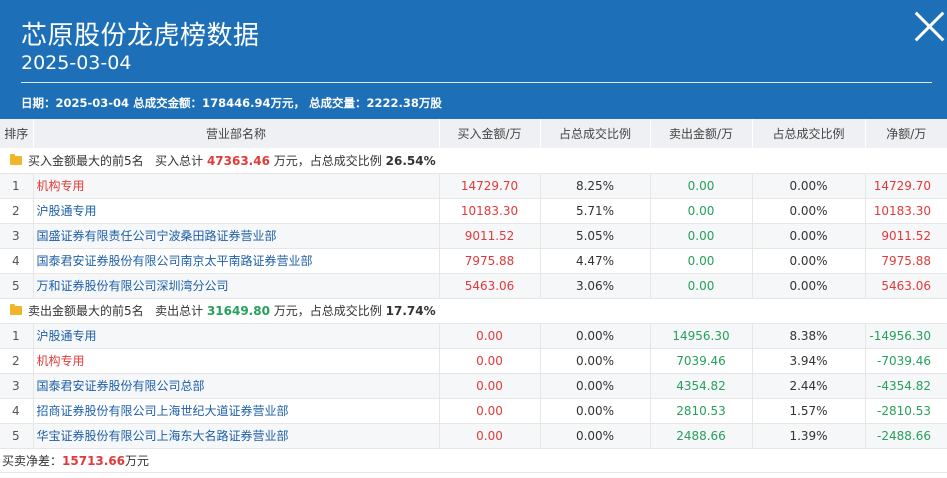  I want to click on net-amount-cell: -2488.66, so click(906, 436).